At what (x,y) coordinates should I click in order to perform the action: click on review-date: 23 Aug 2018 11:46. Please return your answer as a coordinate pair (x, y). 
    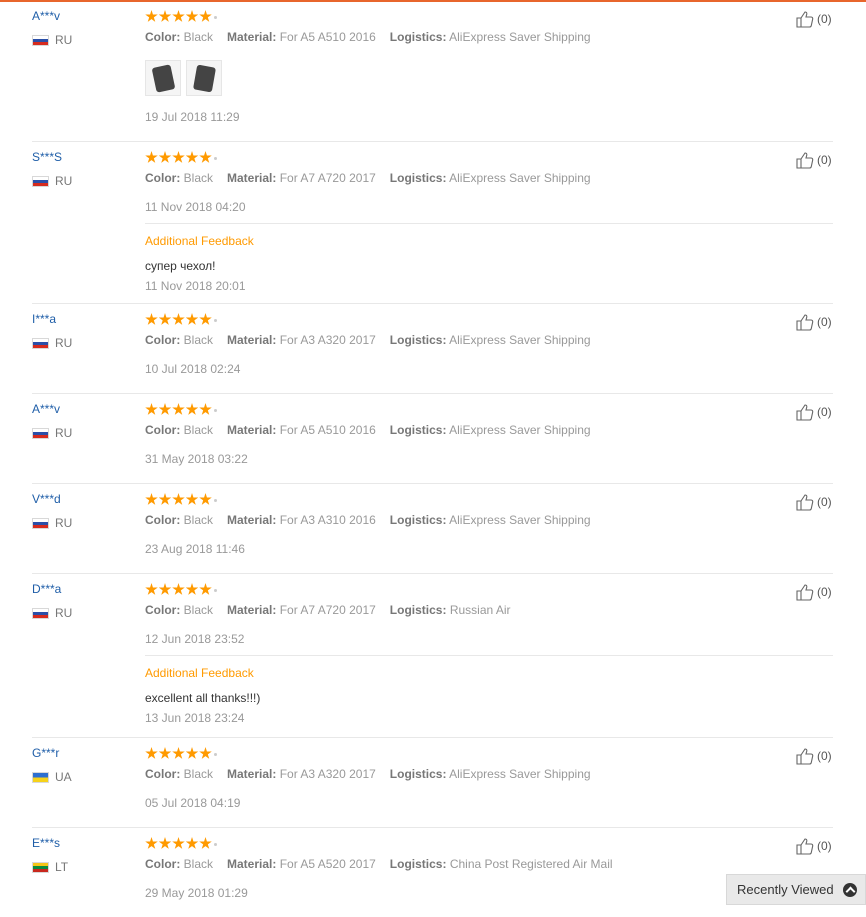
    Looking at the image, I should click on (195, 549).